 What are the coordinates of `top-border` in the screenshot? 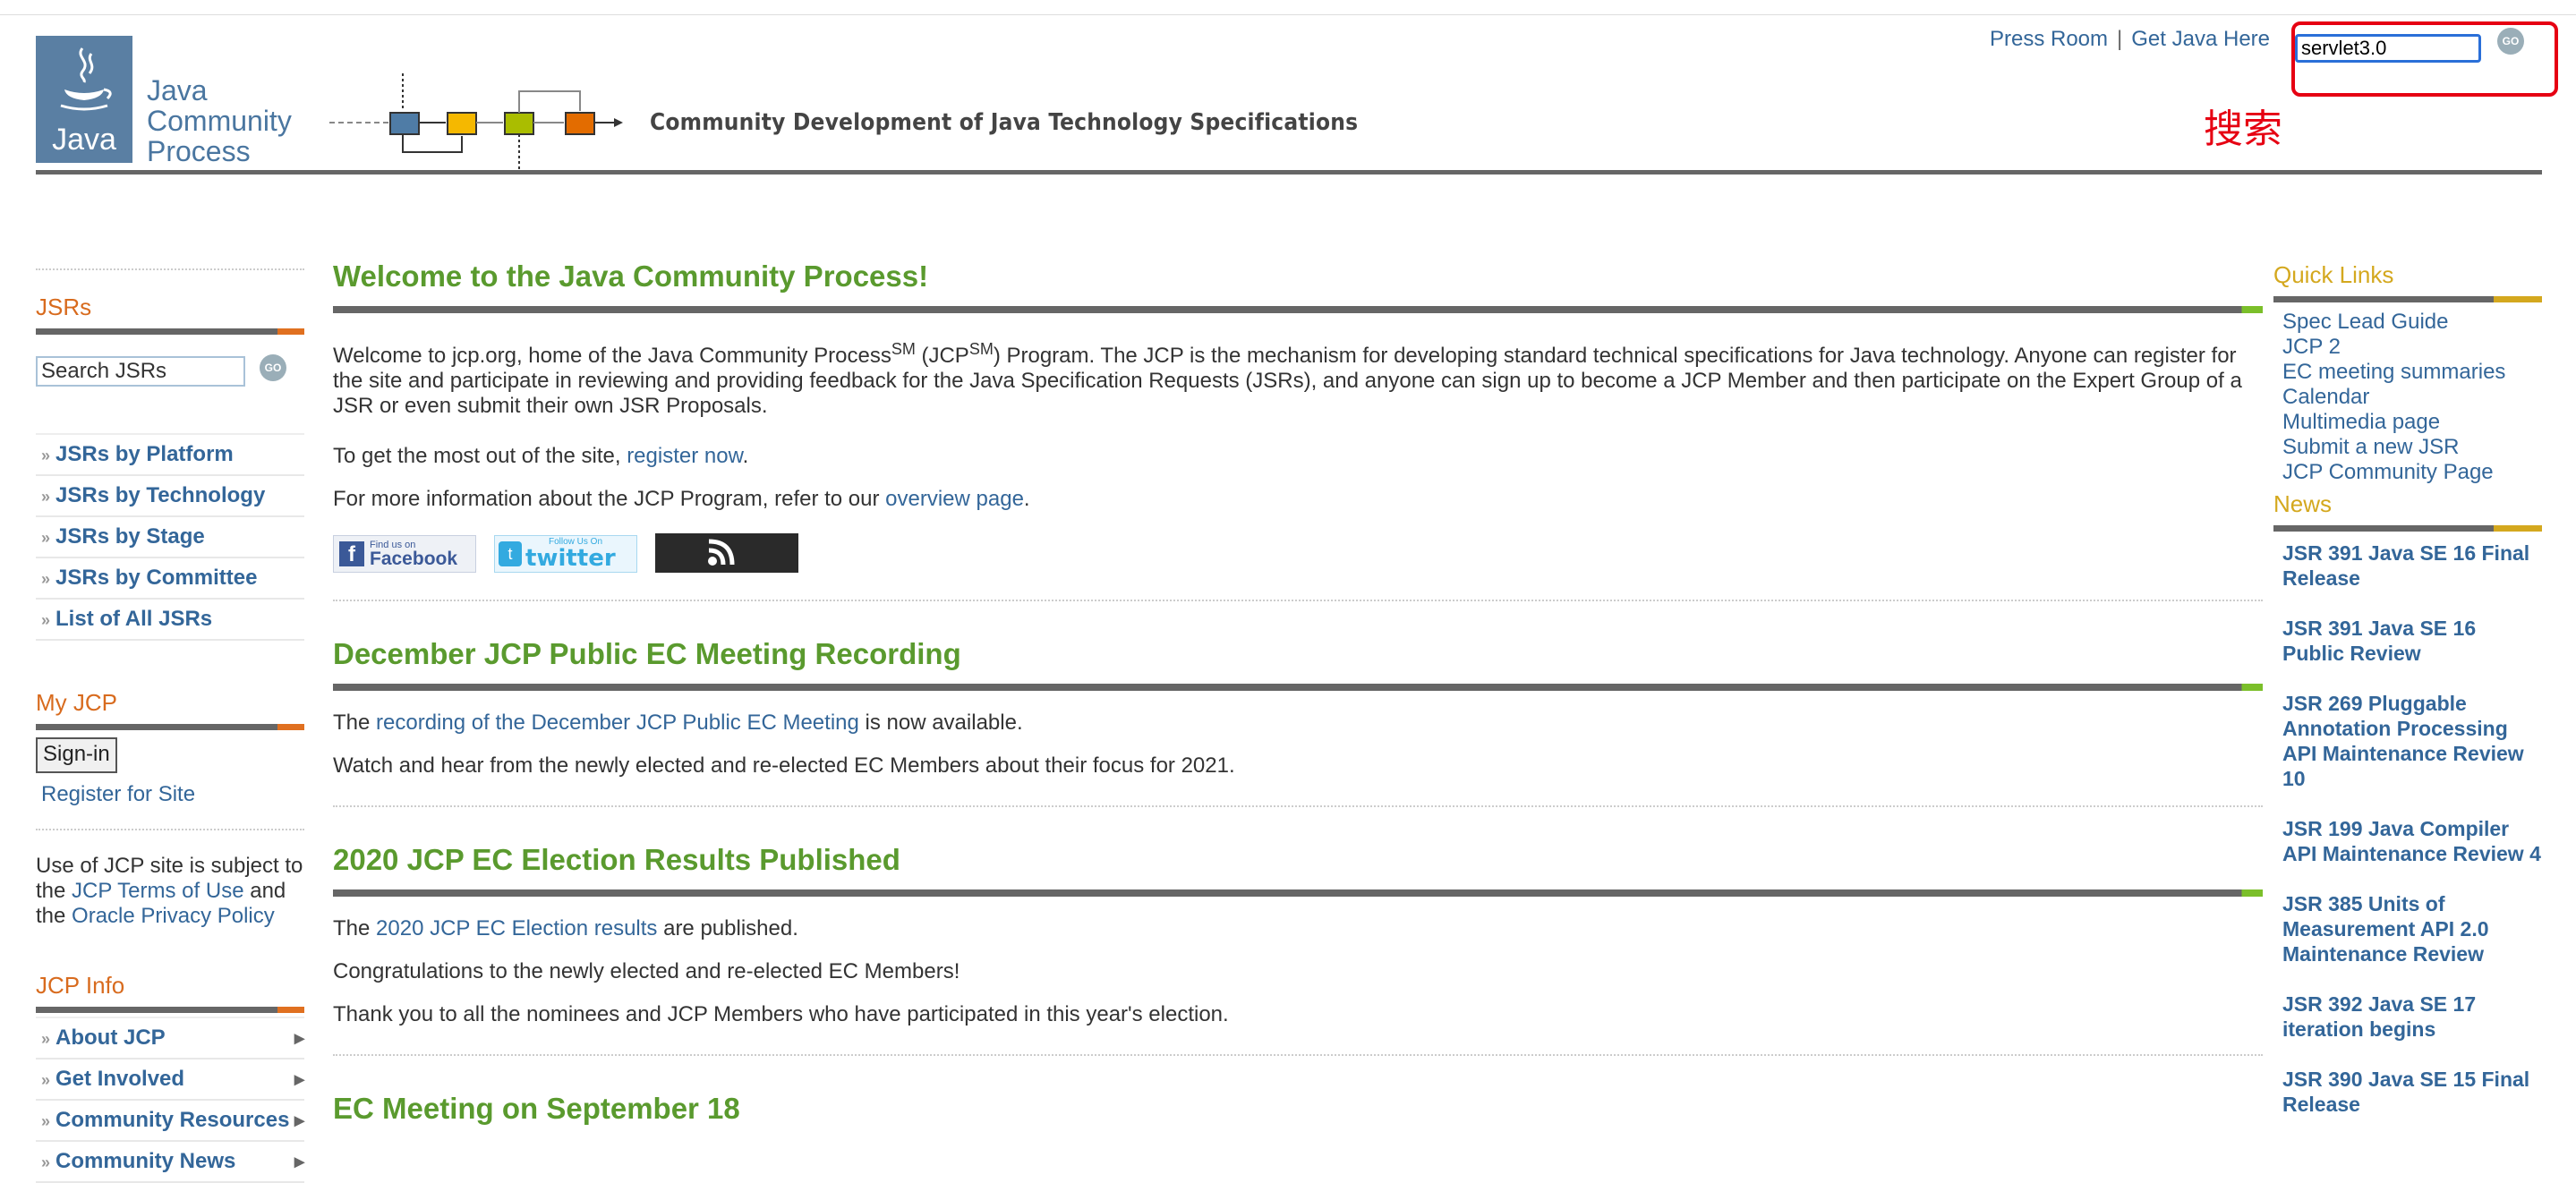 It's located at (1288, 14).